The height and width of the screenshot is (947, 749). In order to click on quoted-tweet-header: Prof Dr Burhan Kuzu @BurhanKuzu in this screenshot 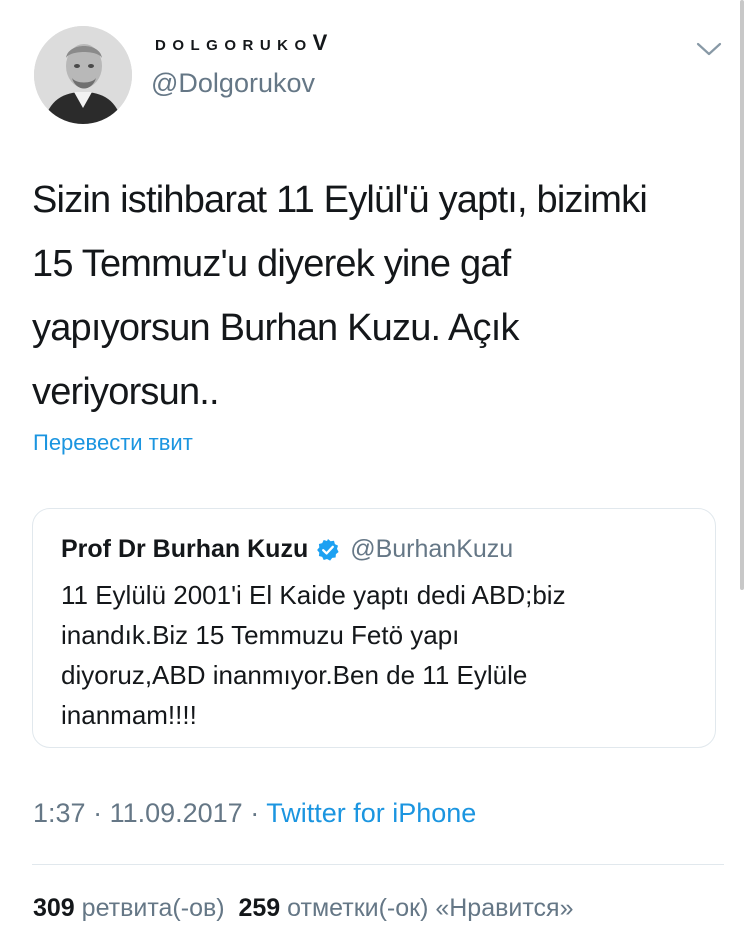, I will do `click(287, 549)`.